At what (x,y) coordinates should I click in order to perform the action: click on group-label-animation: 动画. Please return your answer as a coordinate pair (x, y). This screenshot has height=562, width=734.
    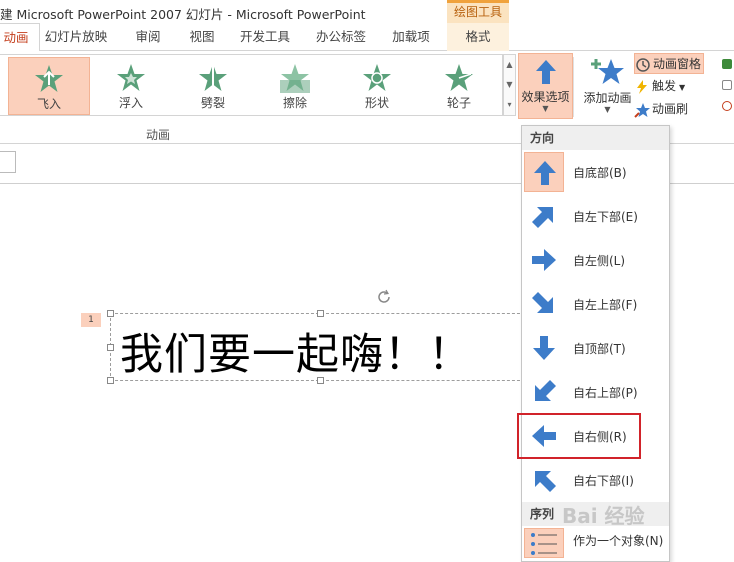
    Looking at the image, I should click on (158, 135).